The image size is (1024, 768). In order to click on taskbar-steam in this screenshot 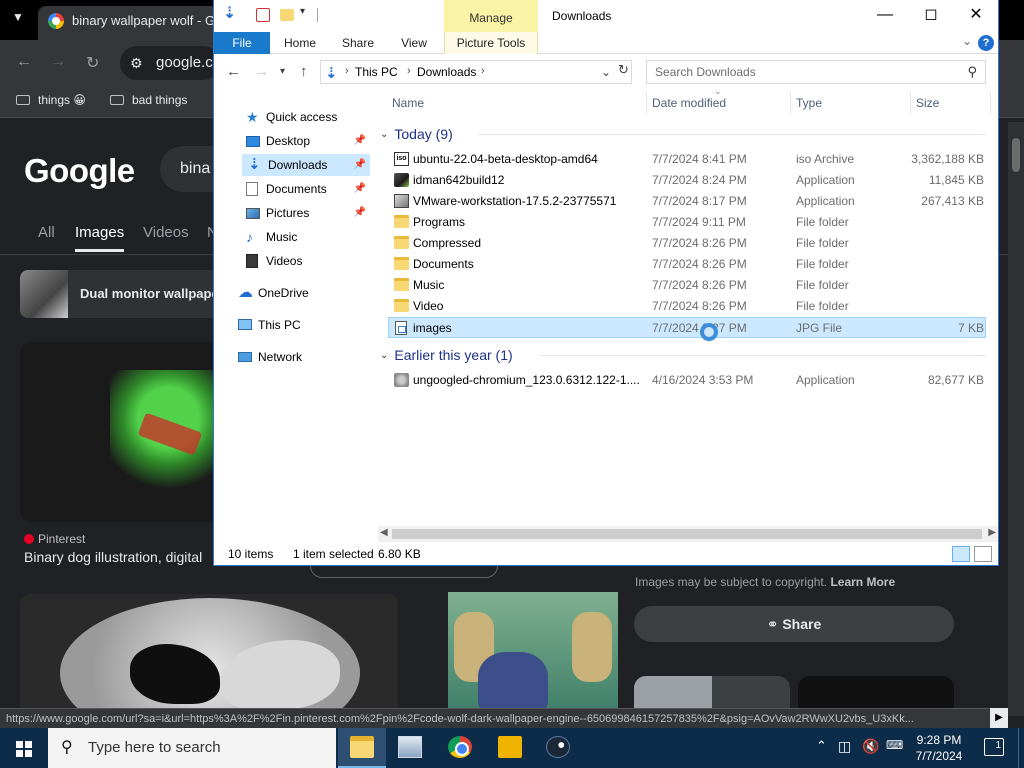, I will do `click(558, 748)`.